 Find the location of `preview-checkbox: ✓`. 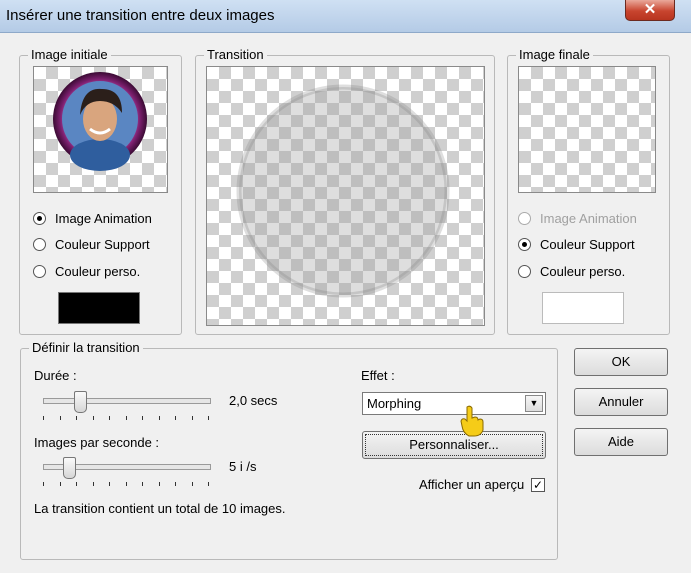

preview-checkbox: ✓ is located at coordinates (538, 485).